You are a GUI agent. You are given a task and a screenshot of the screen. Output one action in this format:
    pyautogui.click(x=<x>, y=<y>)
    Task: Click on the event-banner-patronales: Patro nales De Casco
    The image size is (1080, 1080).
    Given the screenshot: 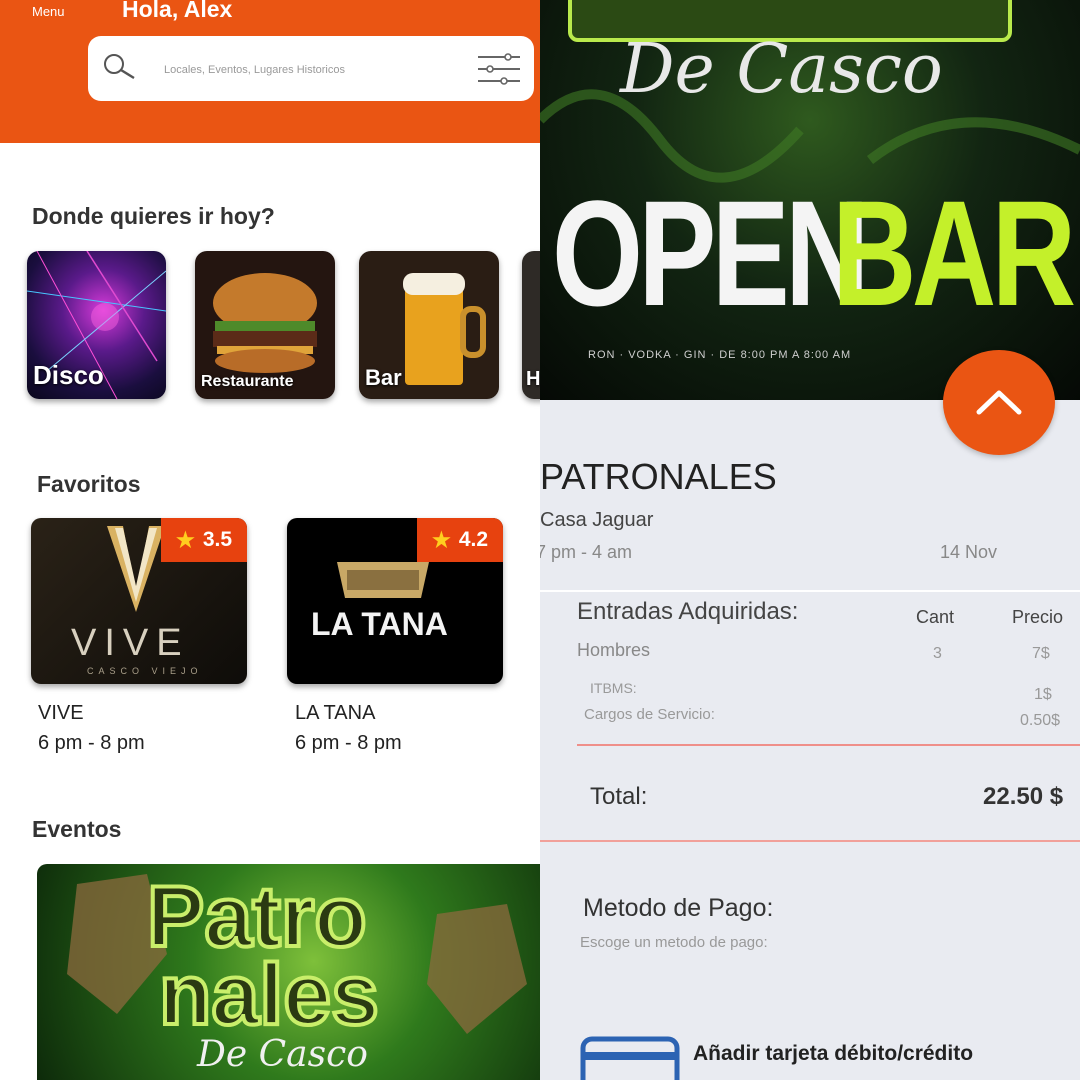 What is the action you would take?
    pyautogui.click(x=288, y=972)
    